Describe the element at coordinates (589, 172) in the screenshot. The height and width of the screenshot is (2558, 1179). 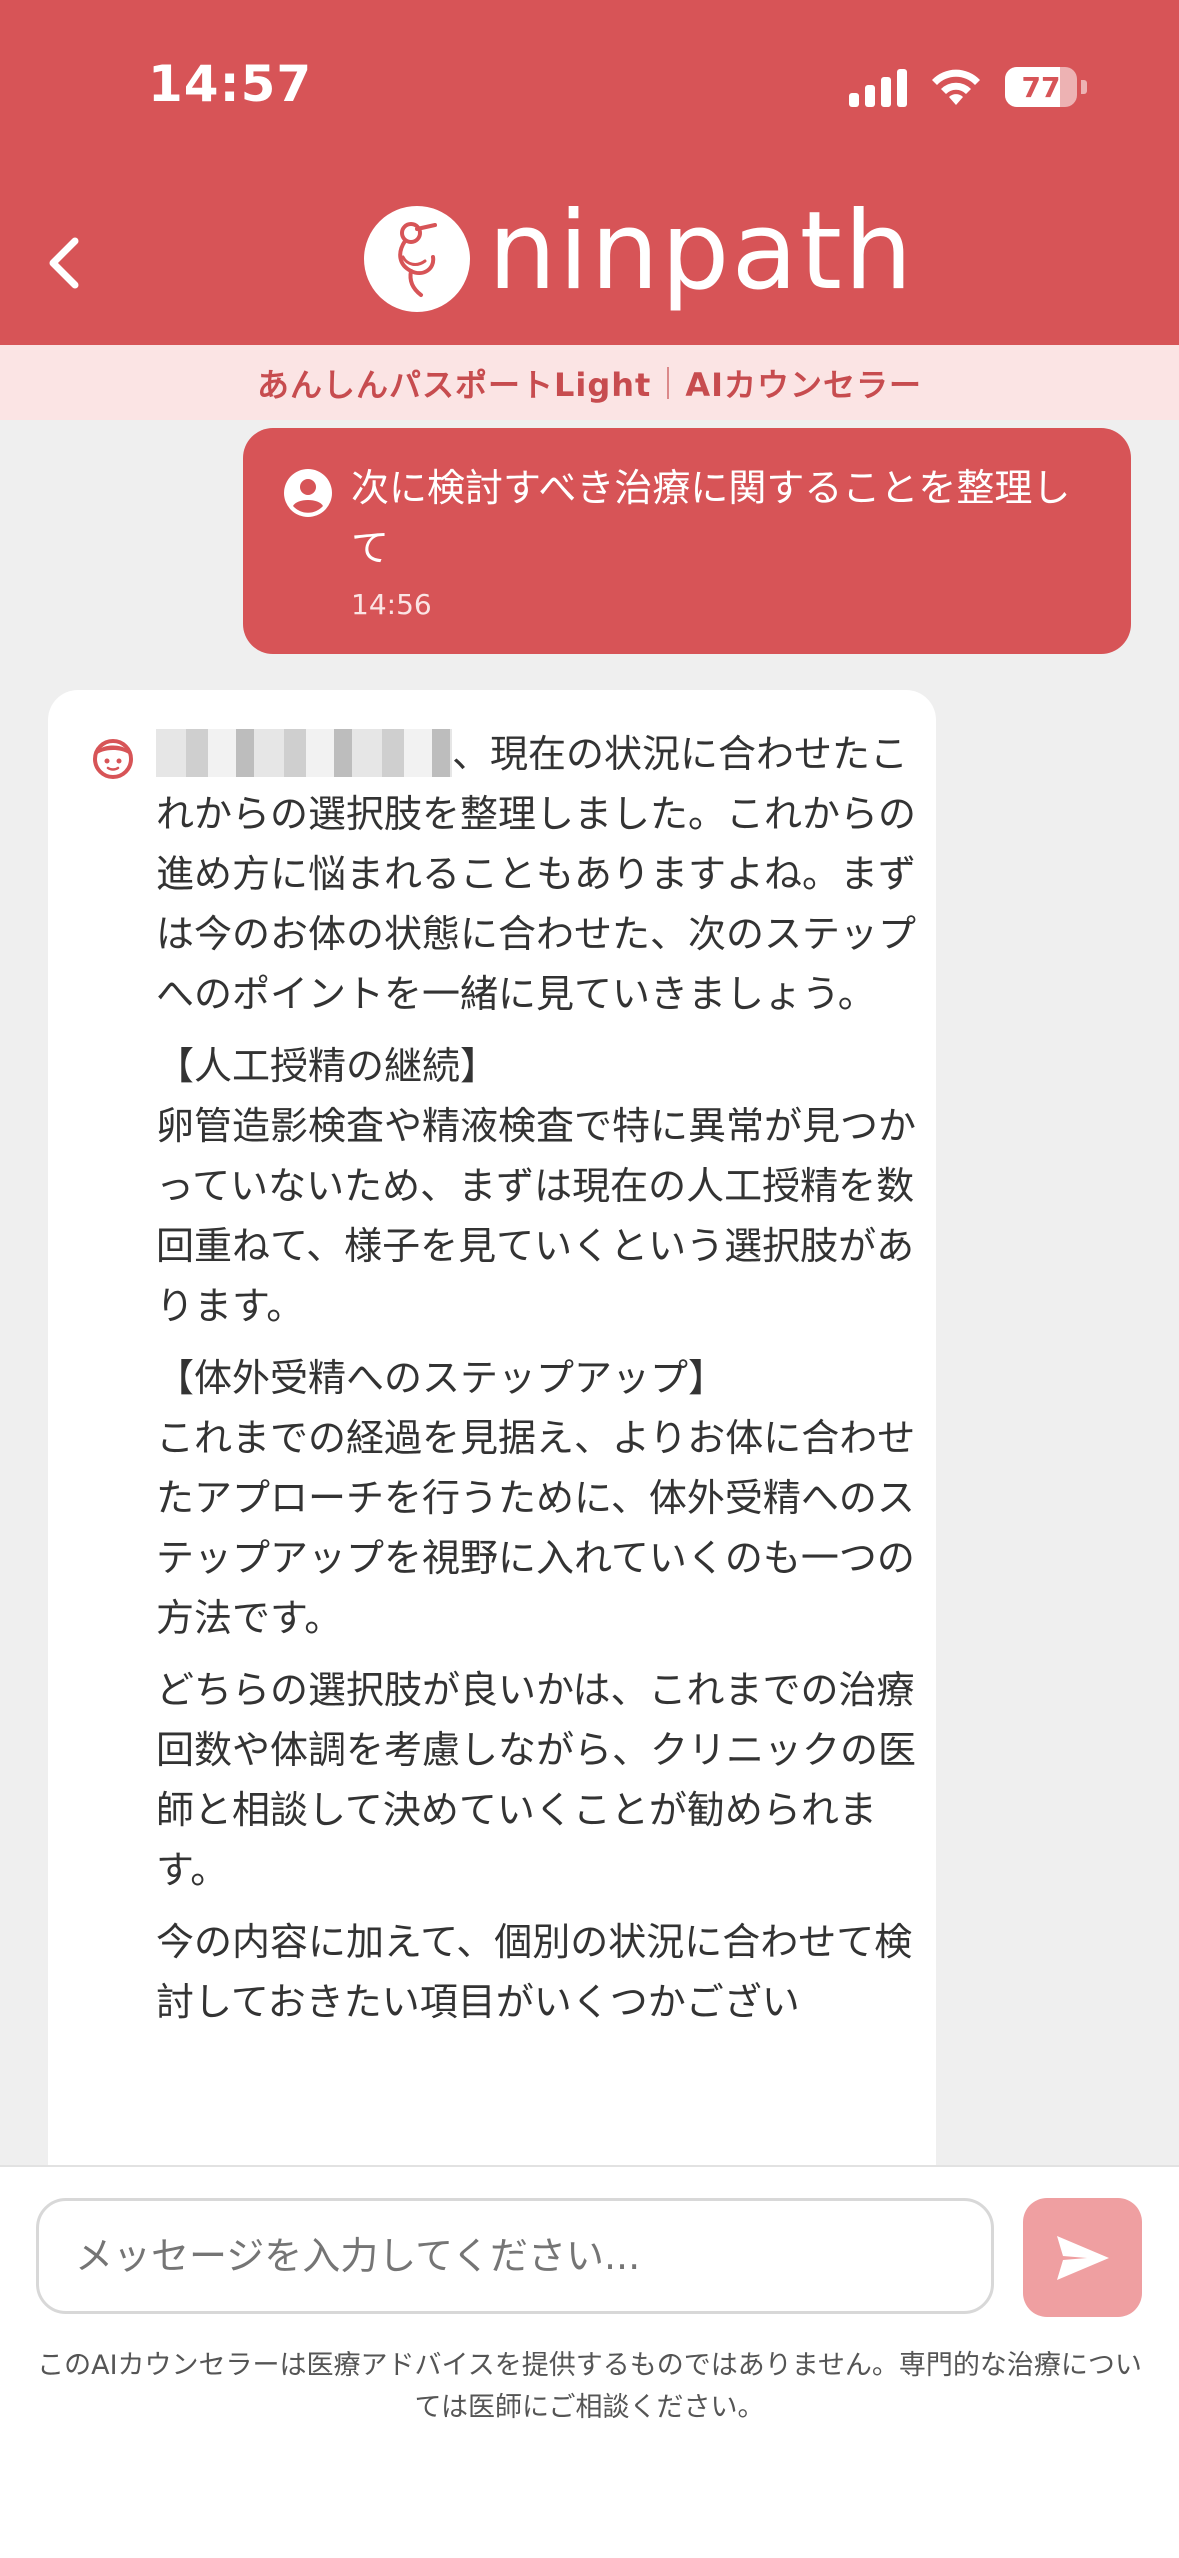
I see `app-header: 14:57 77 ninpath` at that location.